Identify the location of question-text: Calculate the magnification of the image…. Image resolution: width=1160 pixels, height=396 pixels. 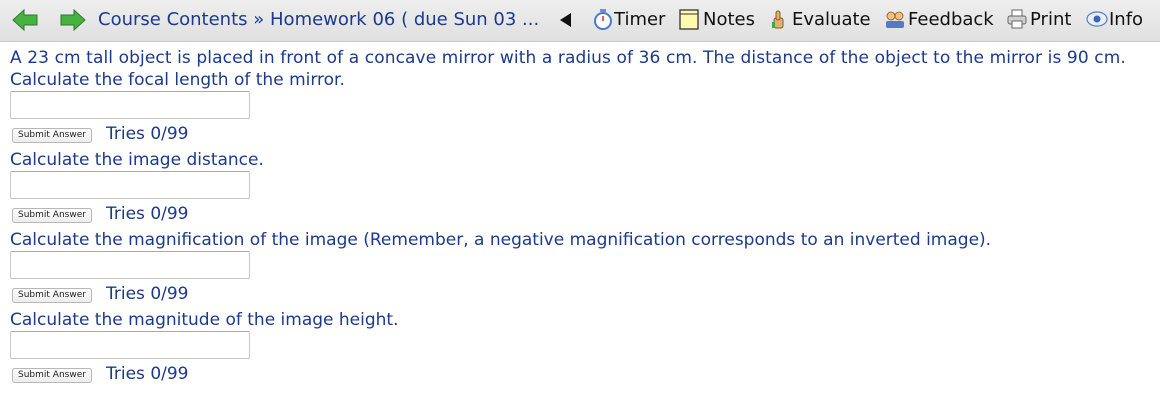
(501, 240).